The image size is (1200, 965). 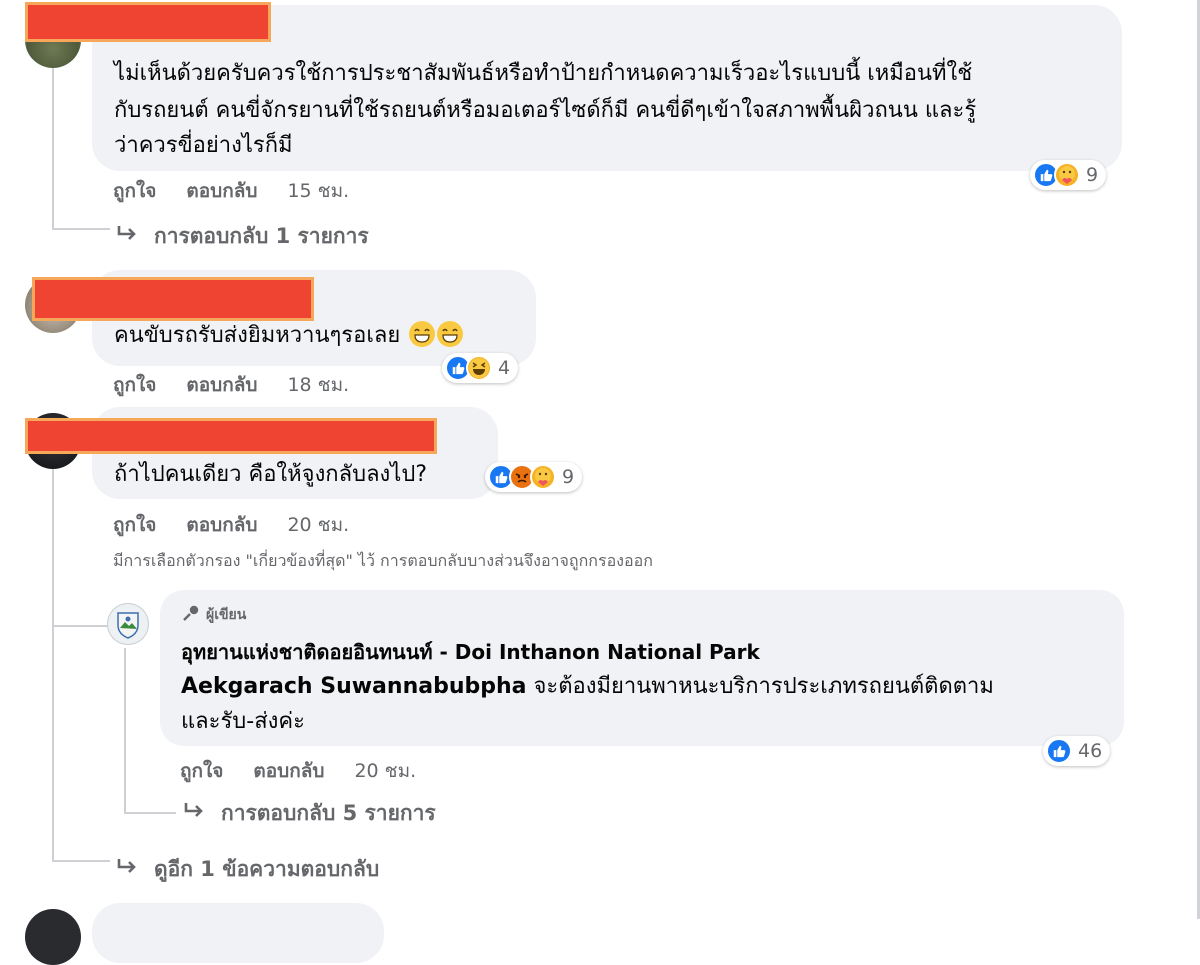 I want to click on more-count: 1, so click(x=207, y=869).